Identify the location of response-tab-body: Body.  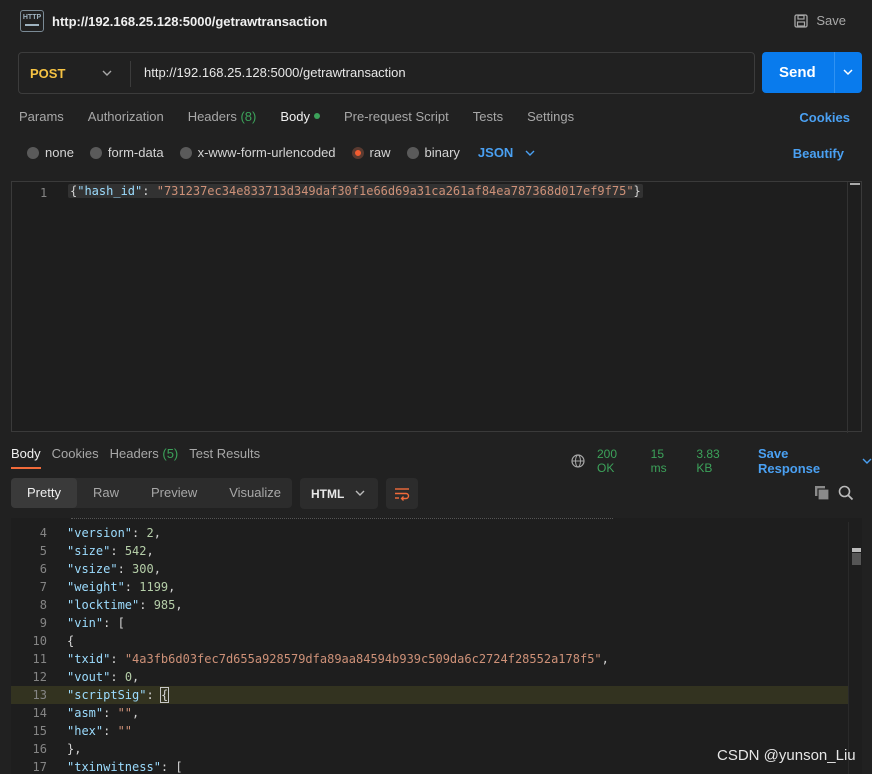
(26, 457).